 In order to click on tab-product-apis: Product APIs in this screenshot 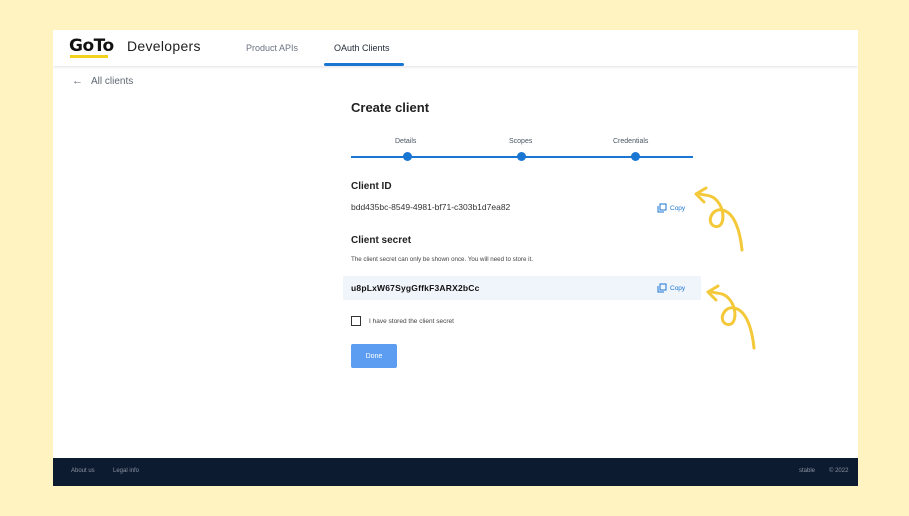, I will do `click(272, 48)`.